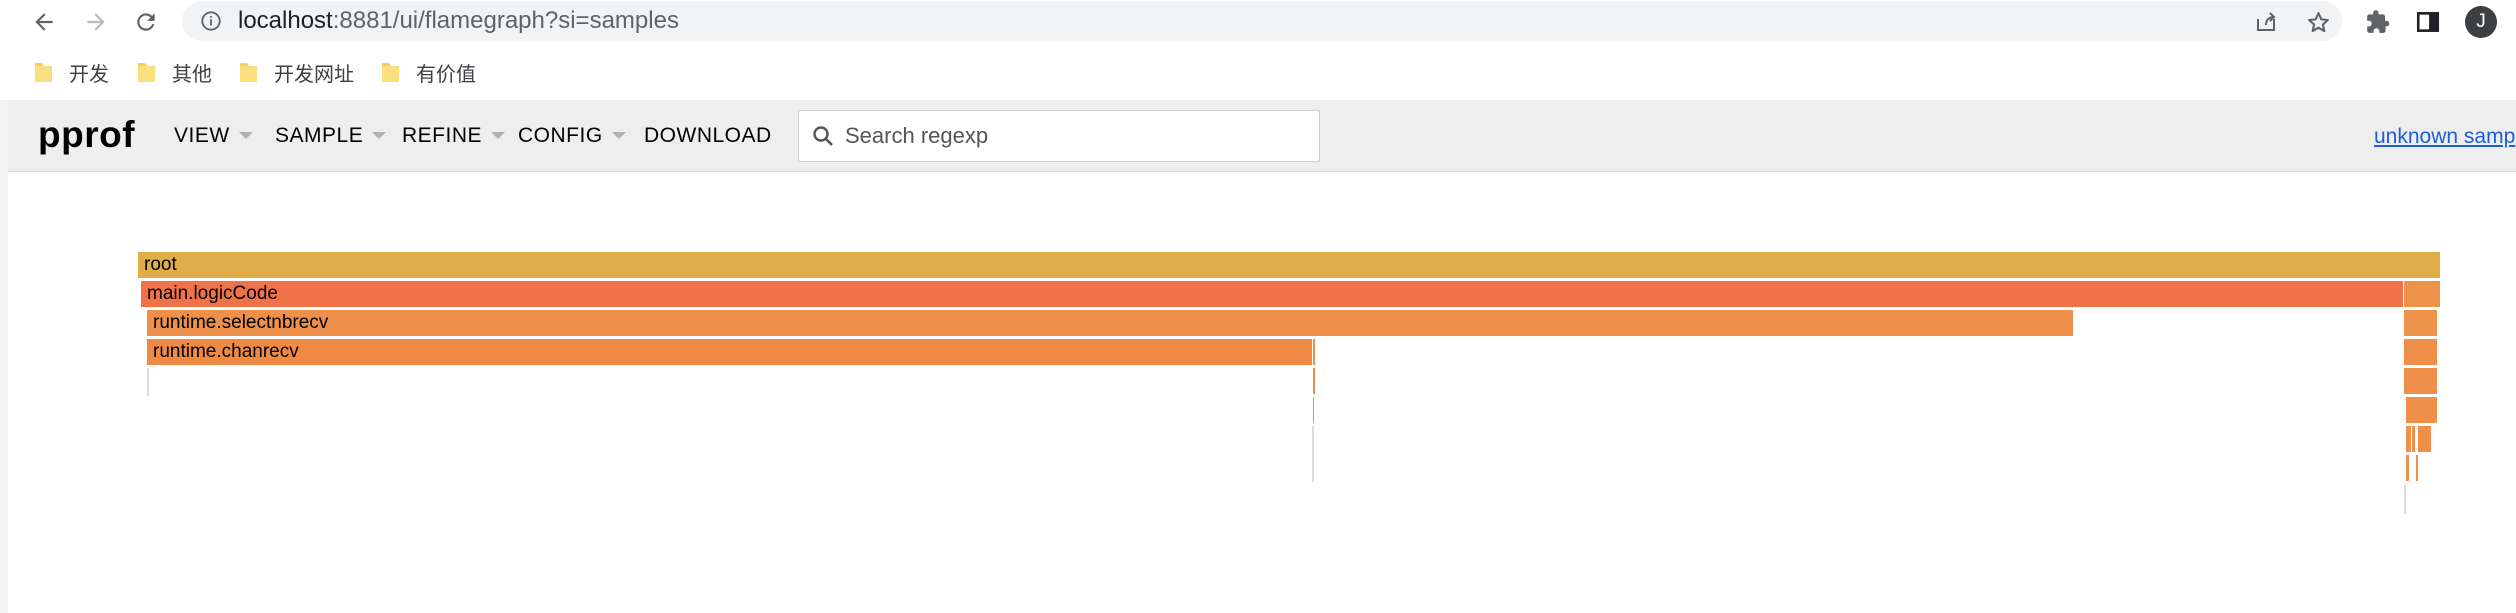 The image size is (2516, 613). What do you see at coordinates (1272, 294) in the screenshot?
I see `flame-frame-main-logiccode: main.logicCode` at bounding box center [1272, 294].